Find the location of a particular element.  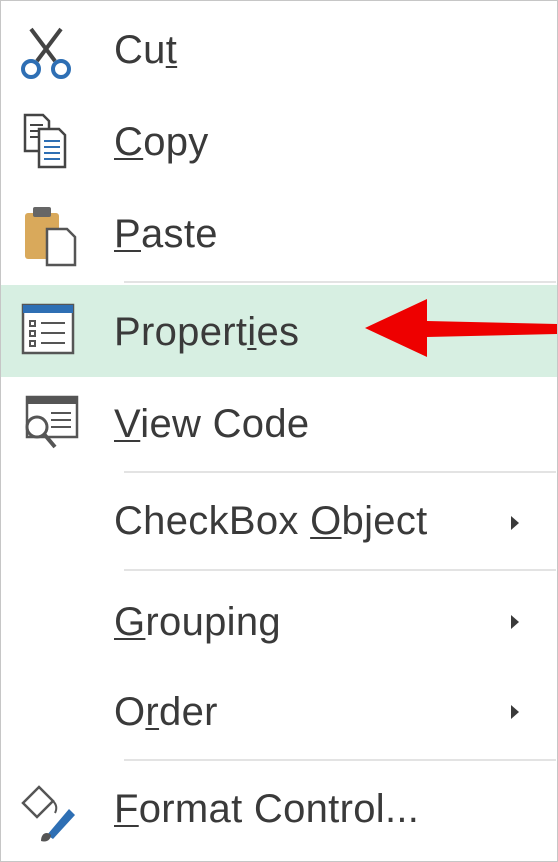

paste-clipboard-icon is located at coordinates (49, 238).